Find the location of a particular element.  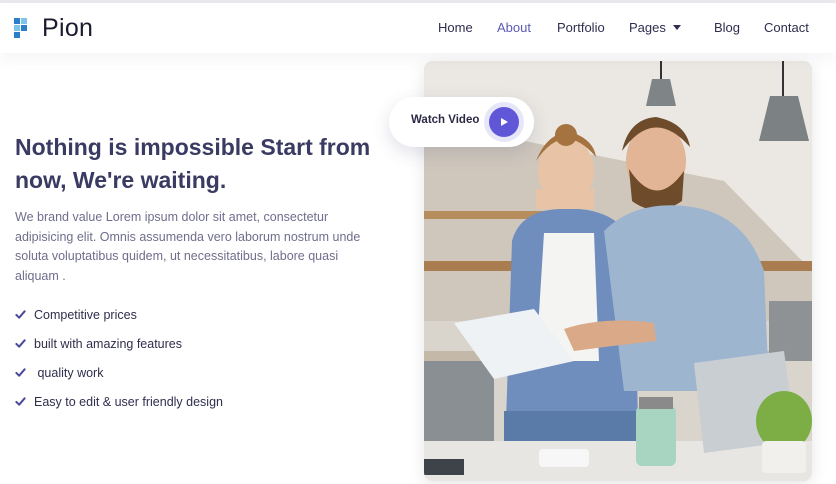

feature-label: Competitive prices is located at coordinates (85, 314).